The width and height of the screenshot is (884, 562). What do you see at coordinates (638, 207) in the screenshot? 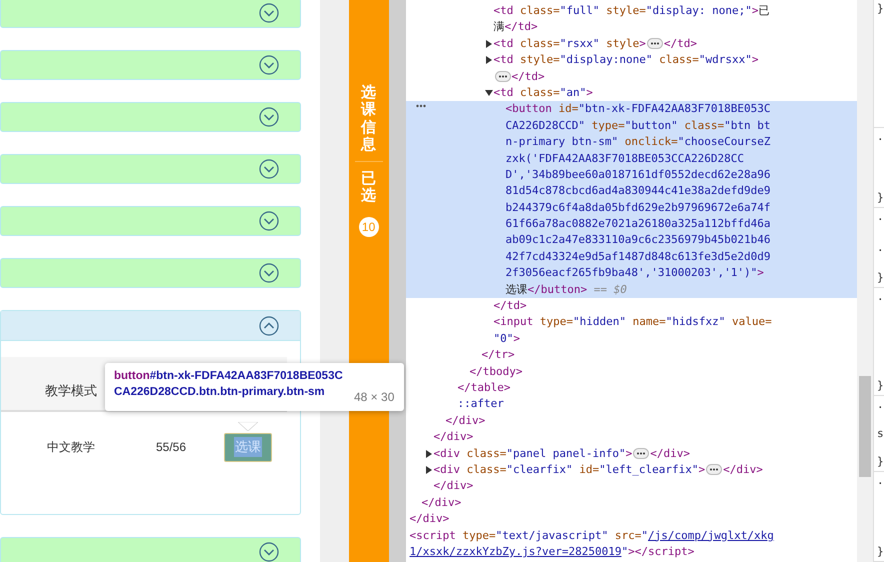
I see `code-line: b244379c6f4a8da05bfd629e2b97969672e6a74f` at bounding box center [638, 207].